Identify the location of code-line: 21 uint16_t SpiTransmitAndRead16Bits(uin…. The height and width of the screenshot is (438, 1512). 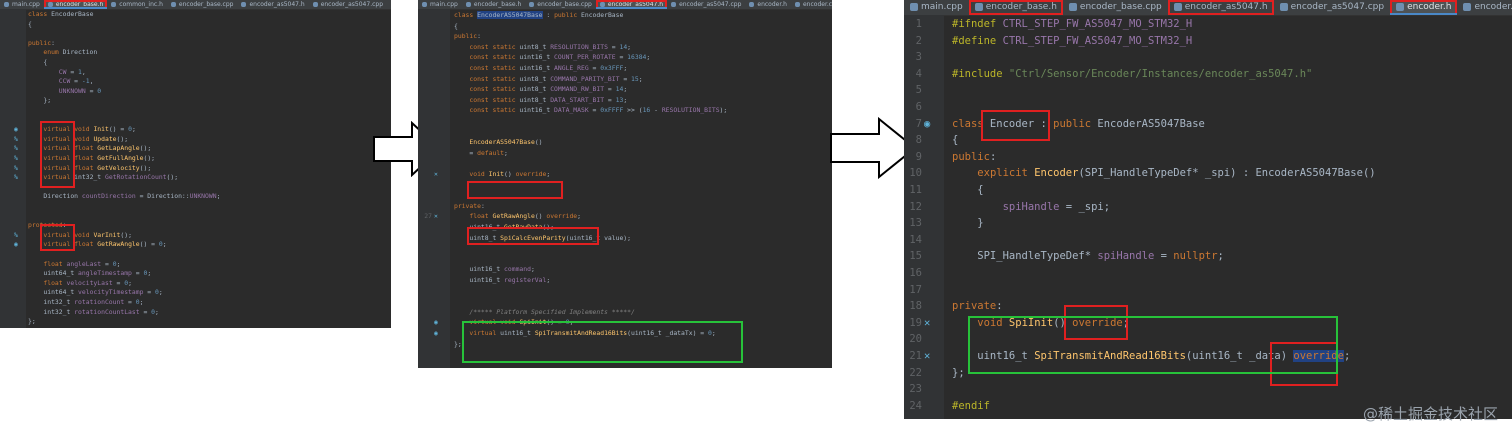
(1208, 356).